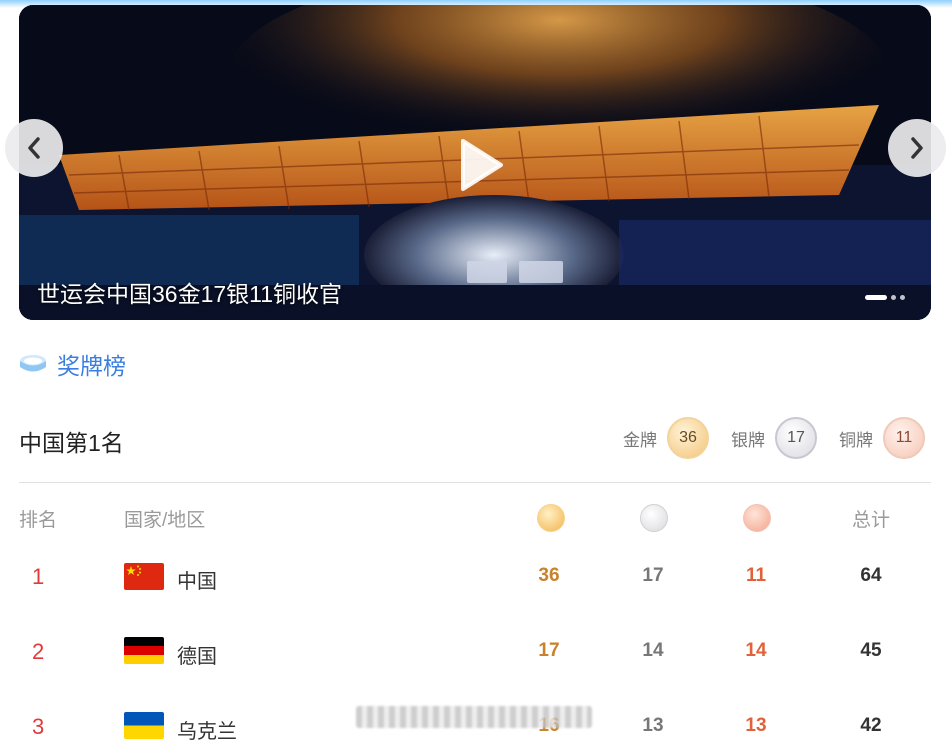 This screenshot has height=750, width=952. Describe the element at coordinates (876, 297) in the screenshot. I see `carousel-dot-active` at that location.